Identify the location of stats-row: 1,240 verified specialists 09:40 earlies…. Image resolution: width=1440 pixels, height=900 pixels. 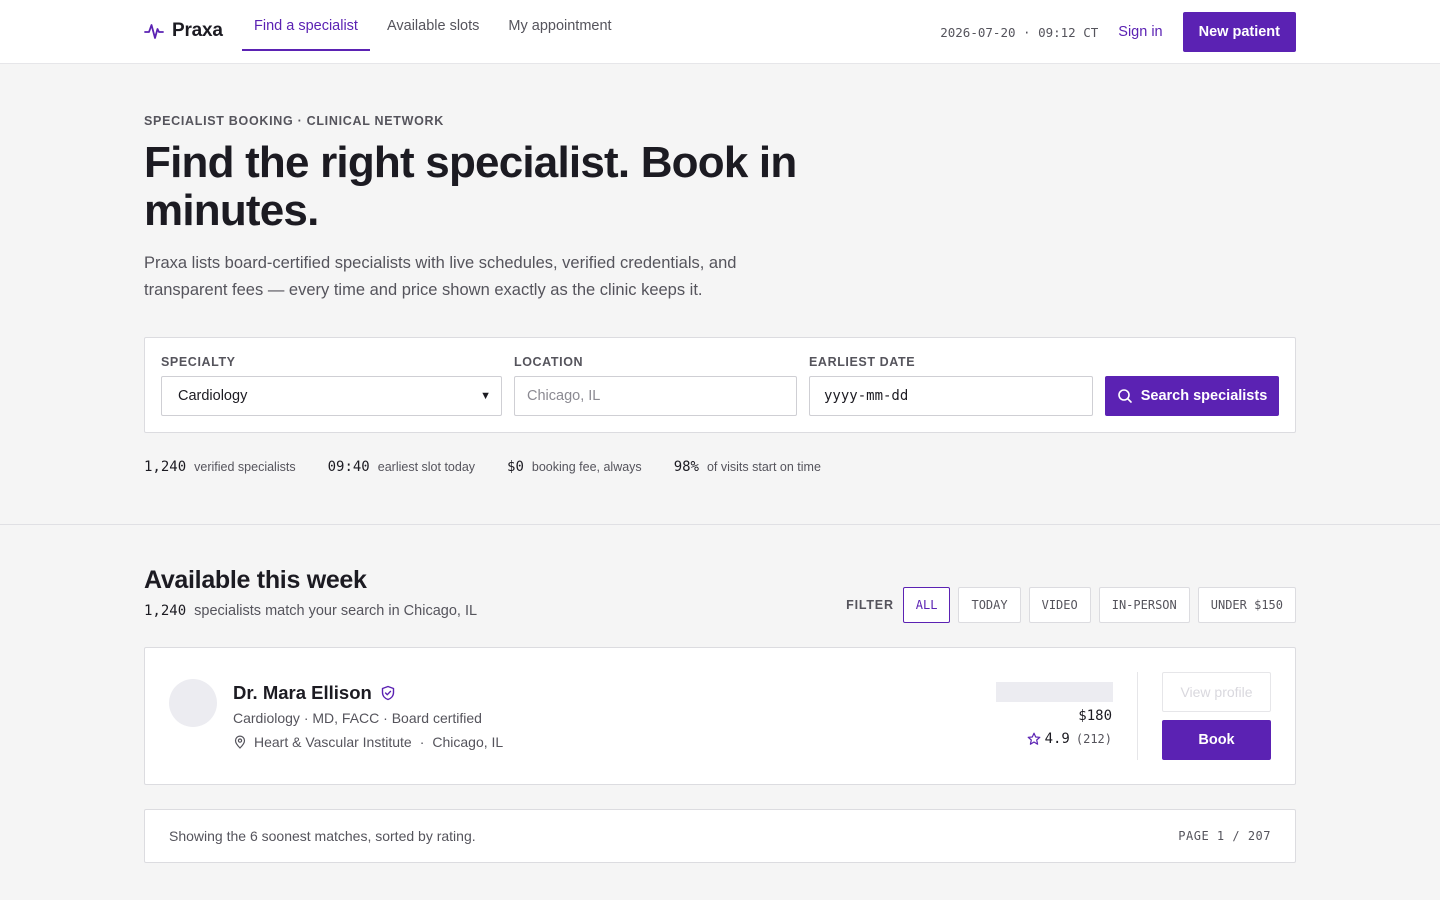
(498, 467).